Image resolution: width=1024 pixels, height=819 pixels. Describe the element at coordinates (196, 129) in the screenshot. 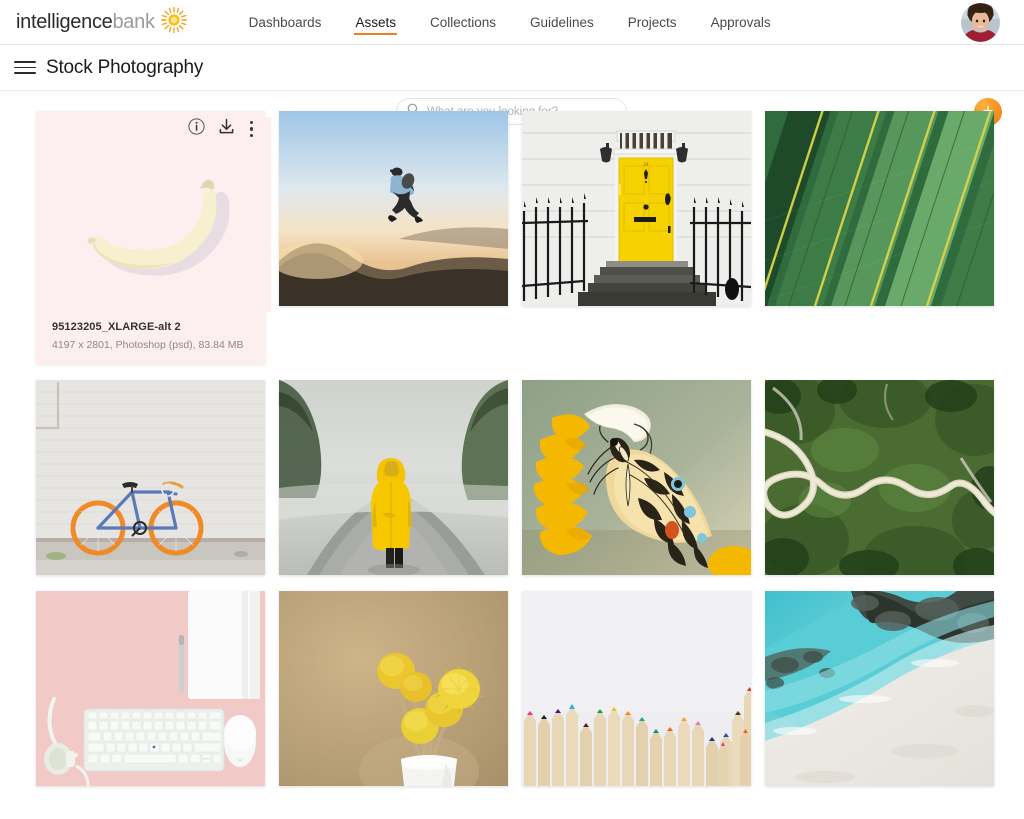

I see `info-circle-icon` at that location.